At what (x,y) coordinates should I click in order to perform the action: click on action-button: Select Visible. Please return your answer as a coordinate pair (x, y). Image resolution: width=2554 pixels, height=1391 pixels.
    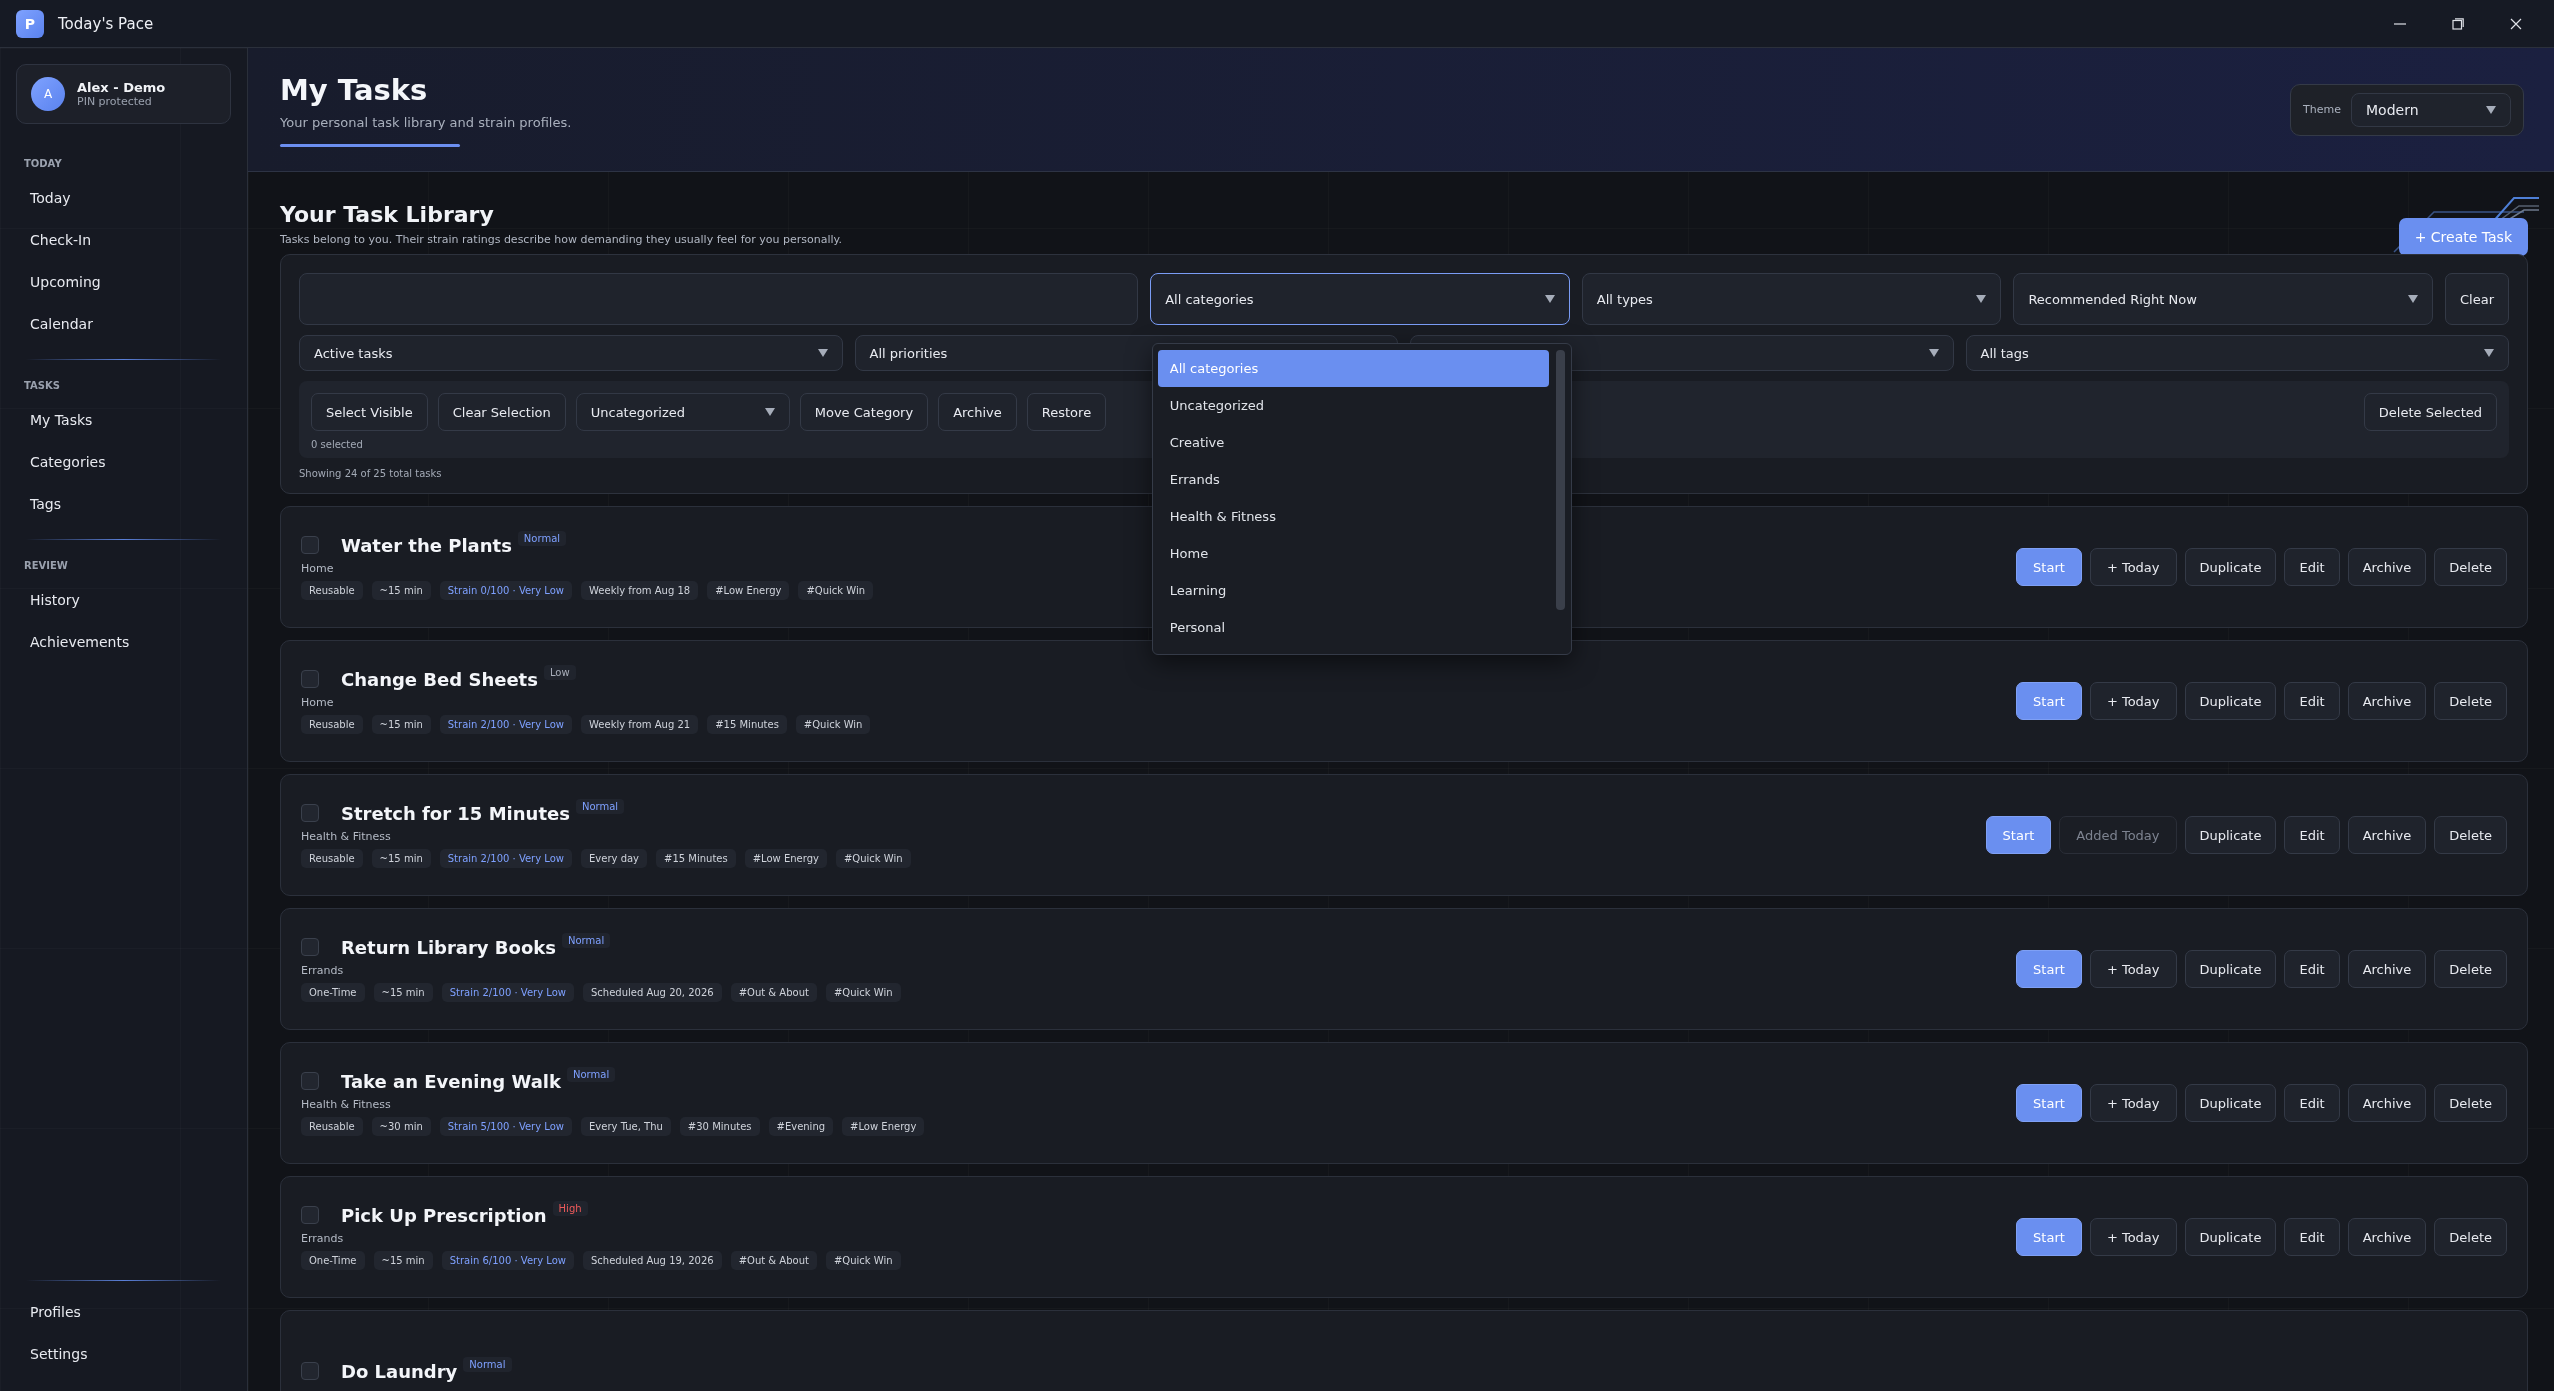
    Looking at the image, I should click on (369, 412).